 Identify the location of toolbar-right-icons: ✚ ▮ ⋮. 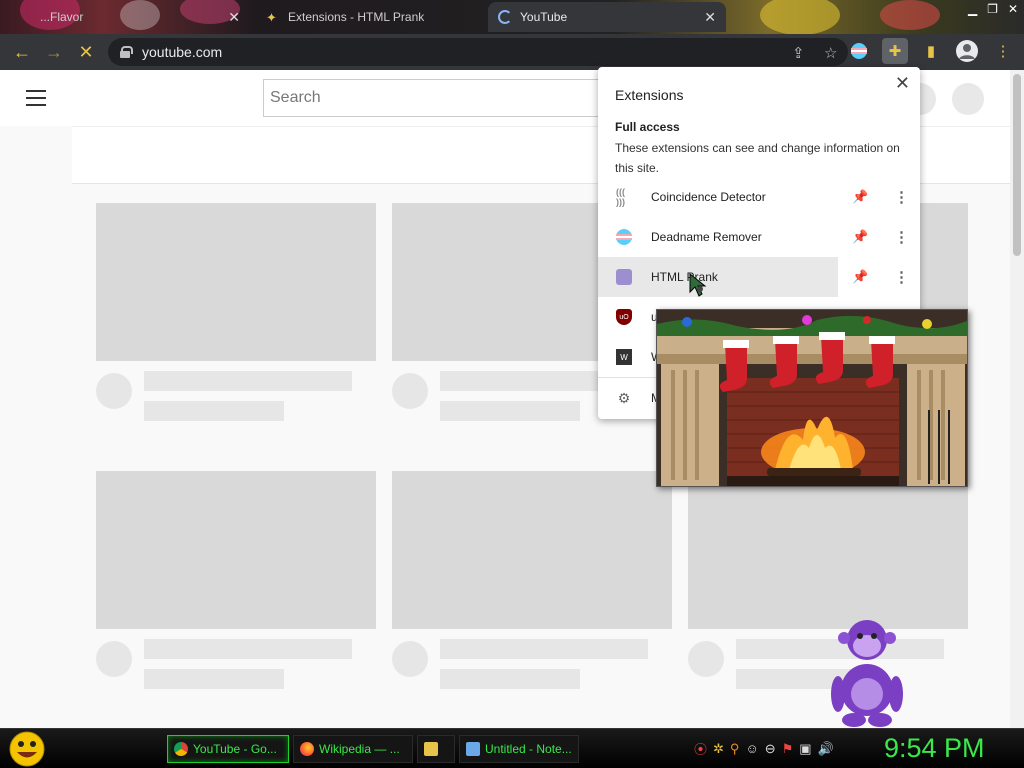
(931, 51).